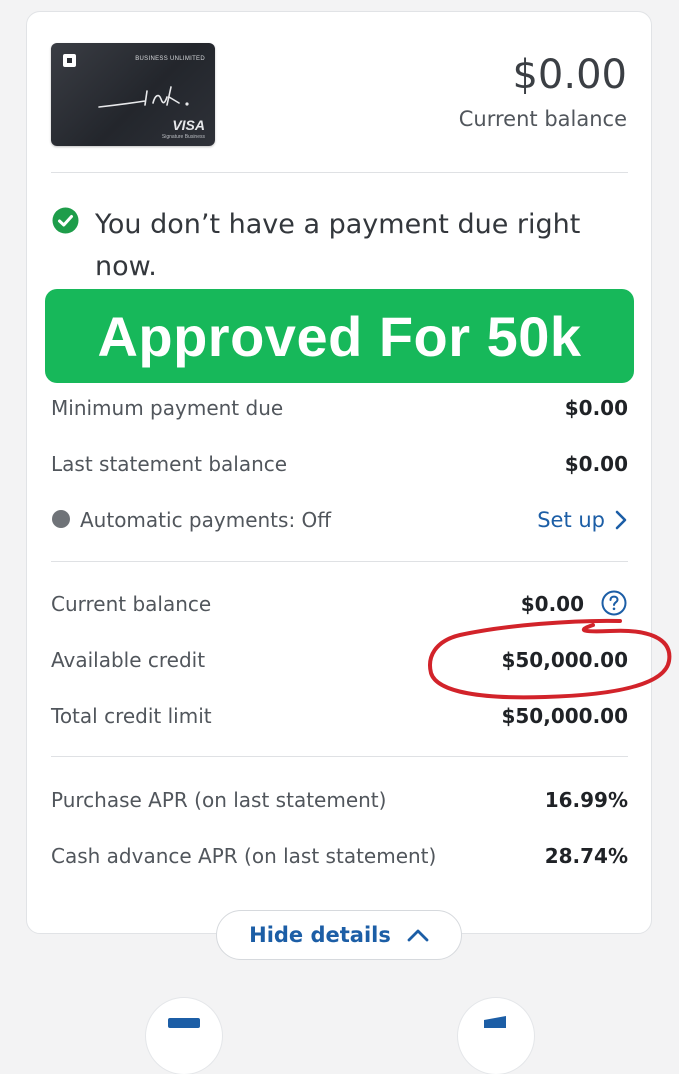 This screenshot has width=679, height=1074. Describe the element at coordinates (143, 97) in the screenshot. I see `ink-script-logo` at that location.